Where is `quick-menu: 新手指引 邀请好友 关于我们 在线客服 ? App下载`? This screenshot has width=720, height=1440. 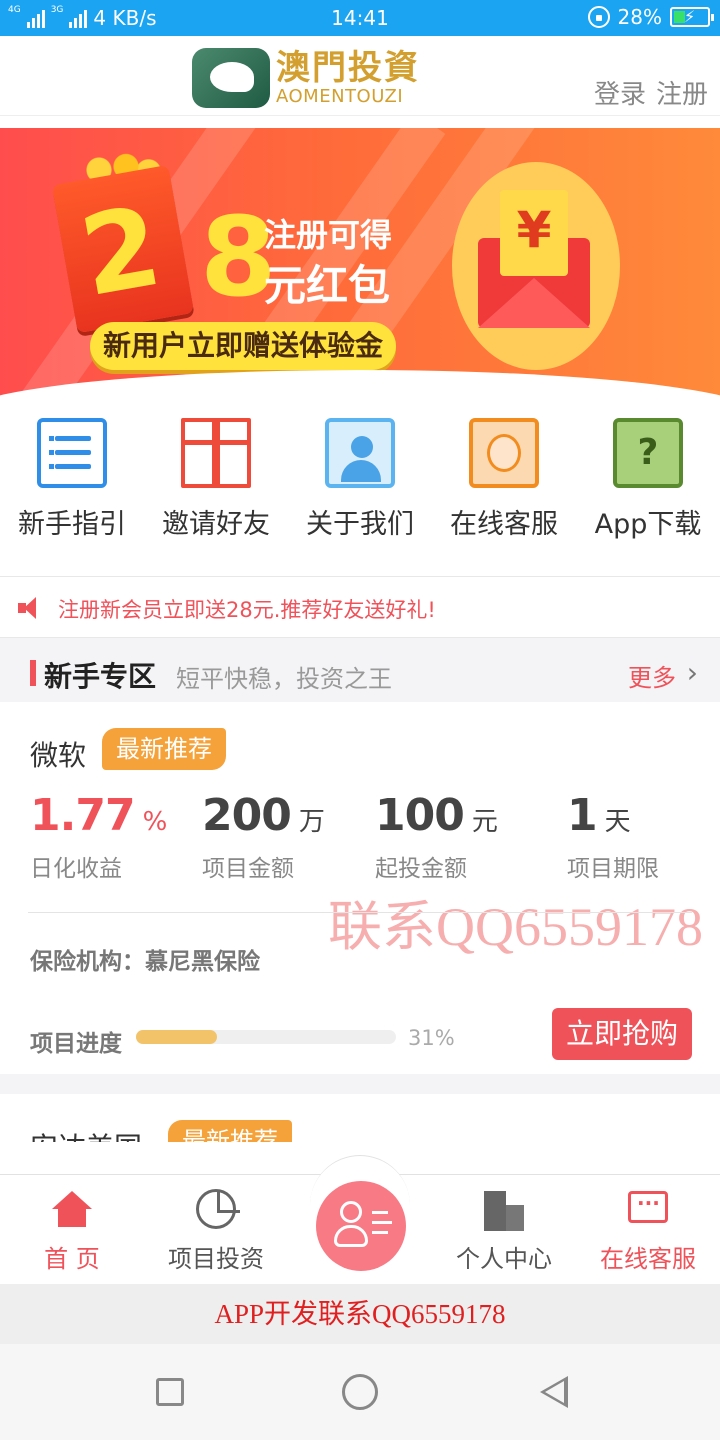 quick-menu: 新手指引 邀请好友 关于我们 在线客服 ? App下载 is located at coordinates (360, 488).